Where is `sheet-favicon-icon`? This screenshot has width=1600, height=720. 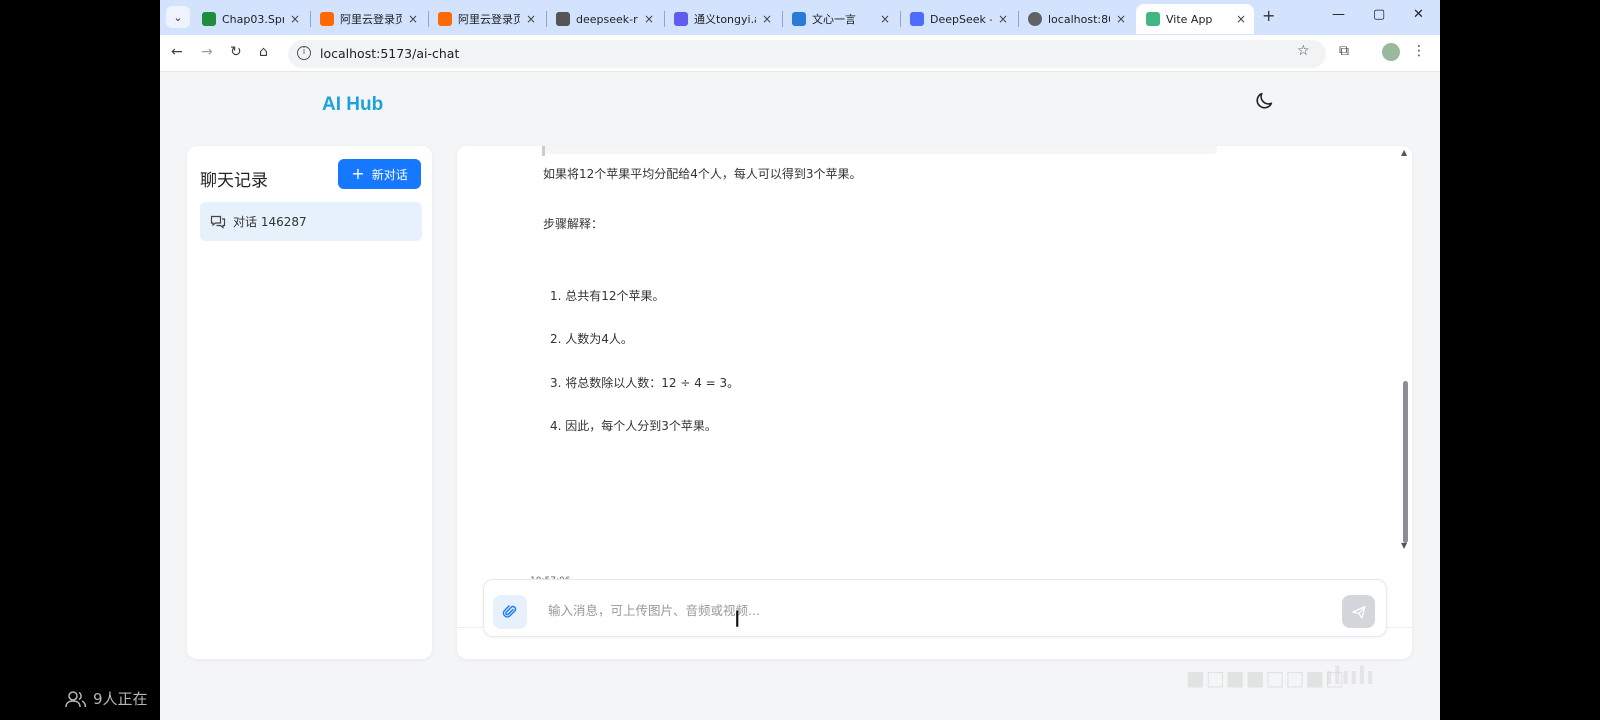
sheet-favicon-icon is located at coordinates (209, 19).